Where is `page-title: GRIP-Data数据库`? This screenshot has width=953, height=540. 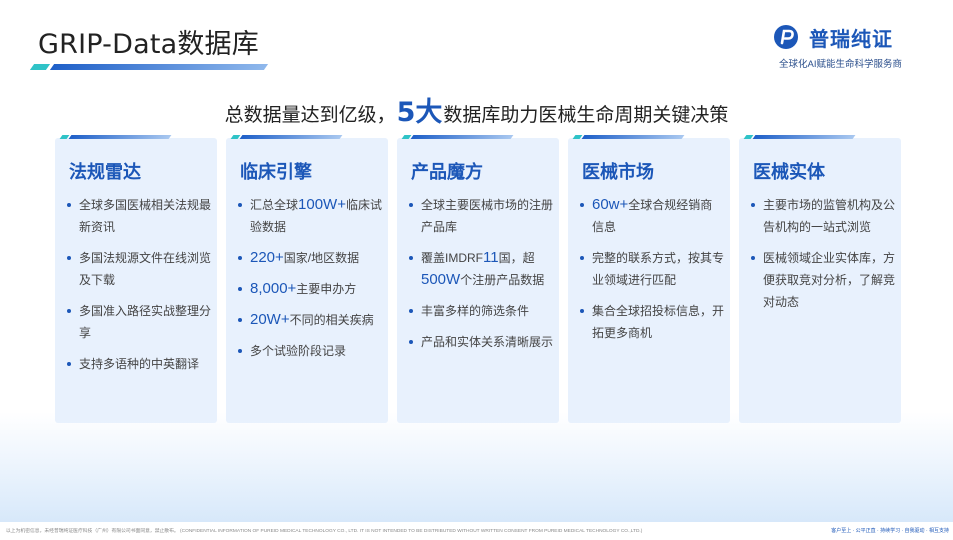 page-title: GRIP-Data数据库 is located at coordinates (148, 44).